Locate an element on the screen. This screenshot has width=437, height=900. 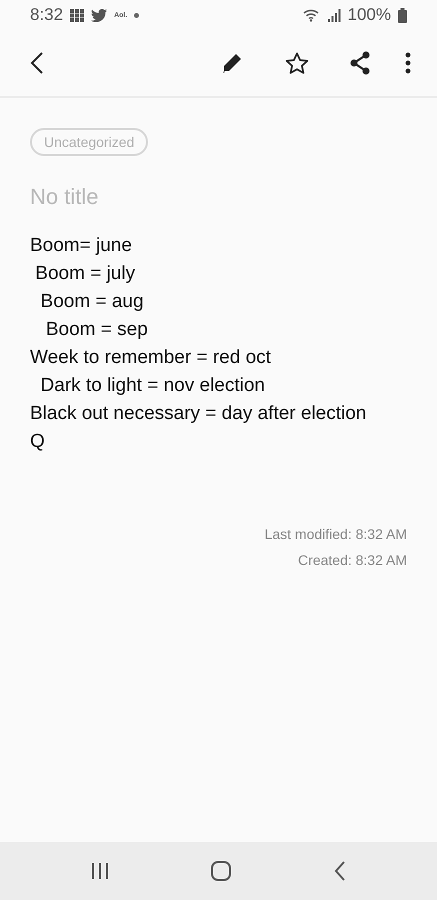
note-line: Week to remember = red oct is located at coordinates (151, 358).